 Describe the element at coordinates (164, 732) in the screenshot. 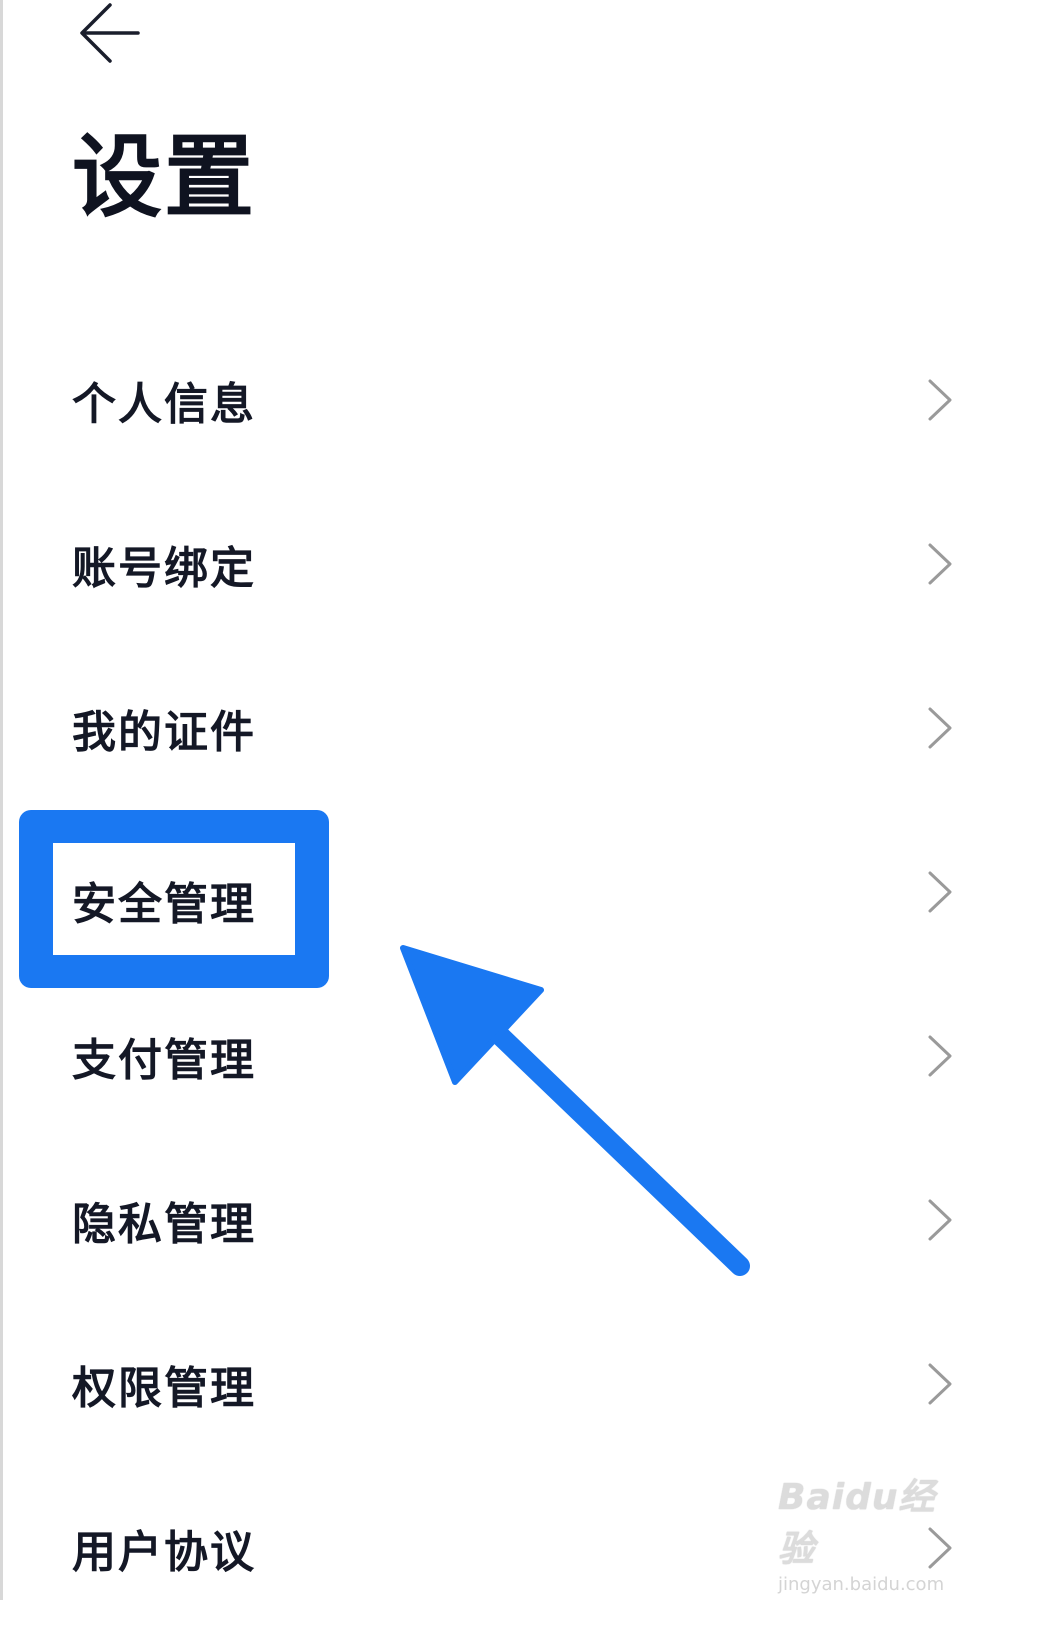

I see `settings-item-label: 我的证件` at that location.